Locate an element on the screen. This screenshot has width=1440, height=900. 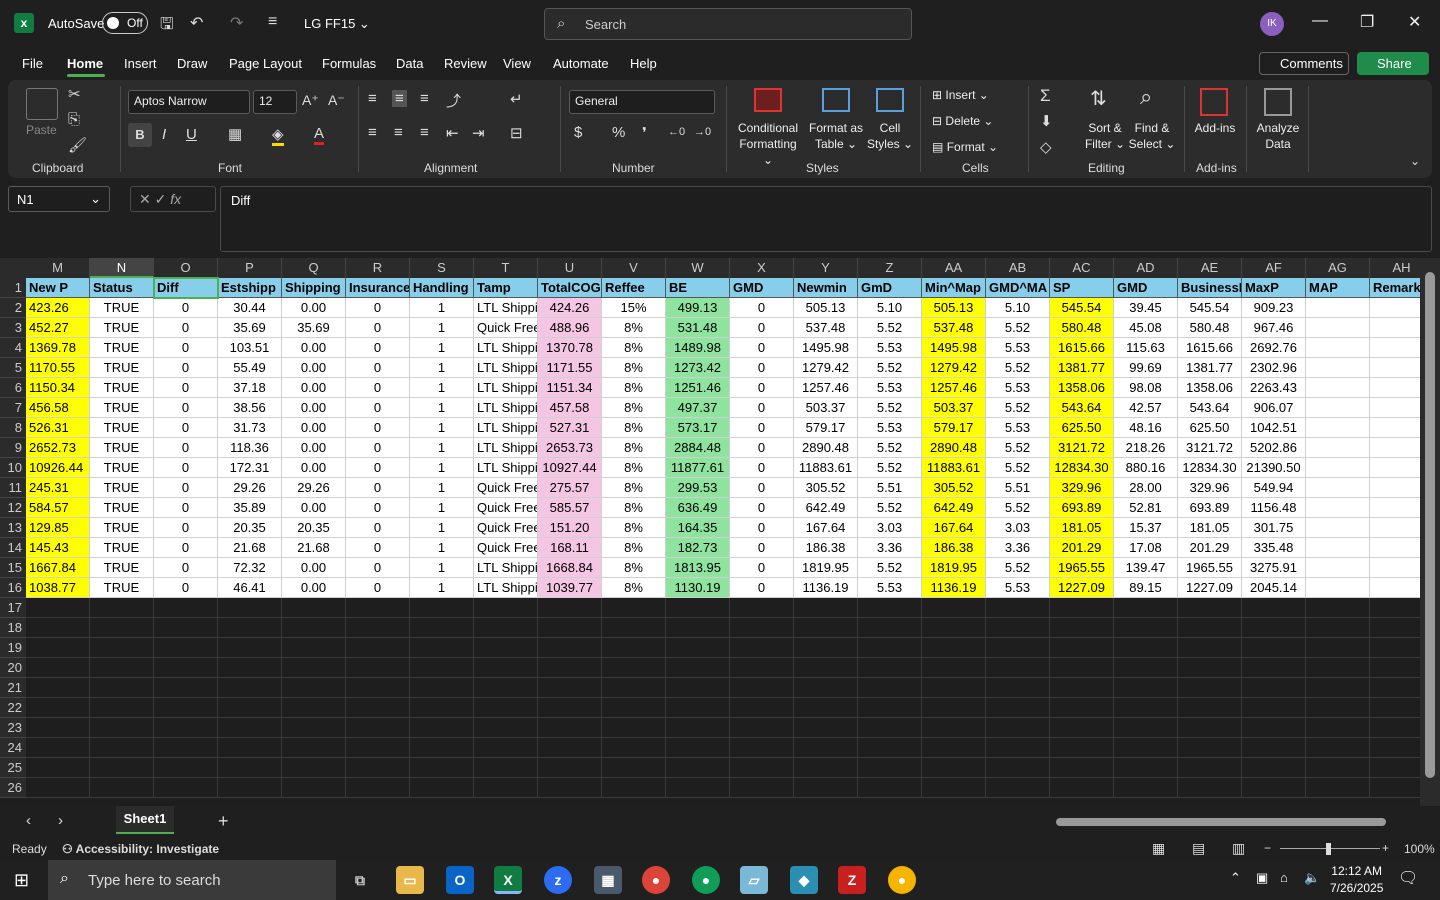
merge-center-icon: ⊟ is located at coordinates (516, 133).